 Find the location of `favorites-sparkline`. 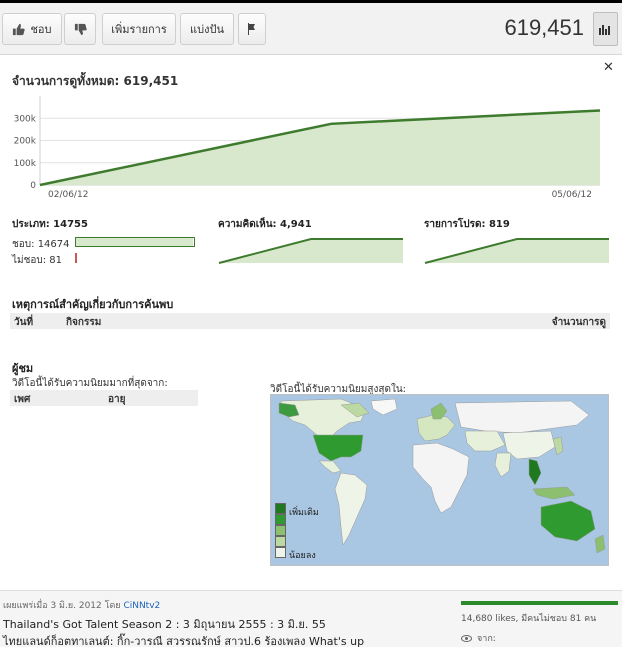

favorites-sparkline is located at coordinates (516, 251).